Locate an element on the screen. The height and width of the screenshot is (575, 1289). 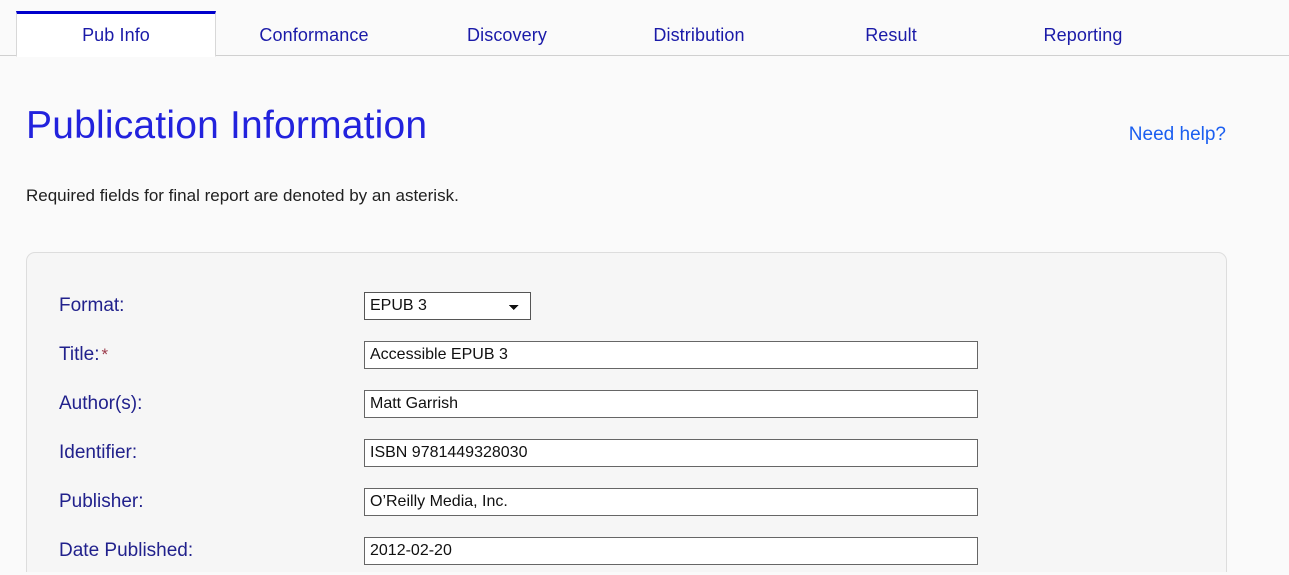
control-authors is located at coordinates (795, 403).